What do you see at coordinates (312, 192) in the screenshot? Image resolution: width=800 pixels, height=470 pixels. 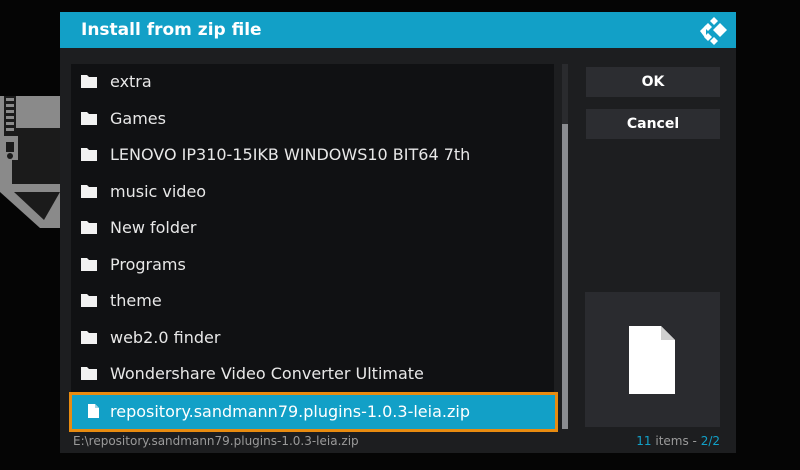 I see `list-item: music video` at bounding box center [312, 192].